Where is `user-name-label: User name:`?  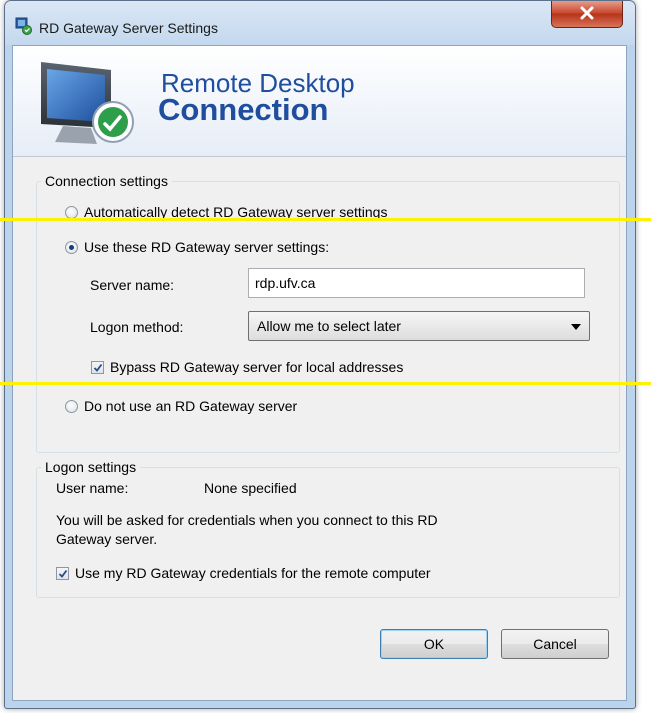 user-name-label: User name: is located at coordinates (92, 488).